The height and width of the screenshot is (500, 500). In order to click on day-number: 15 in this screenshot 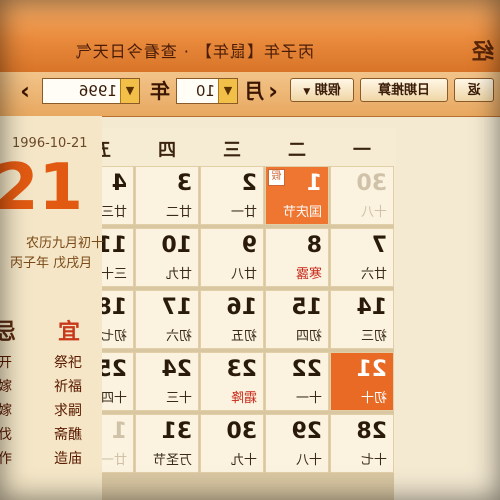, I will do `click(306, 307)`.